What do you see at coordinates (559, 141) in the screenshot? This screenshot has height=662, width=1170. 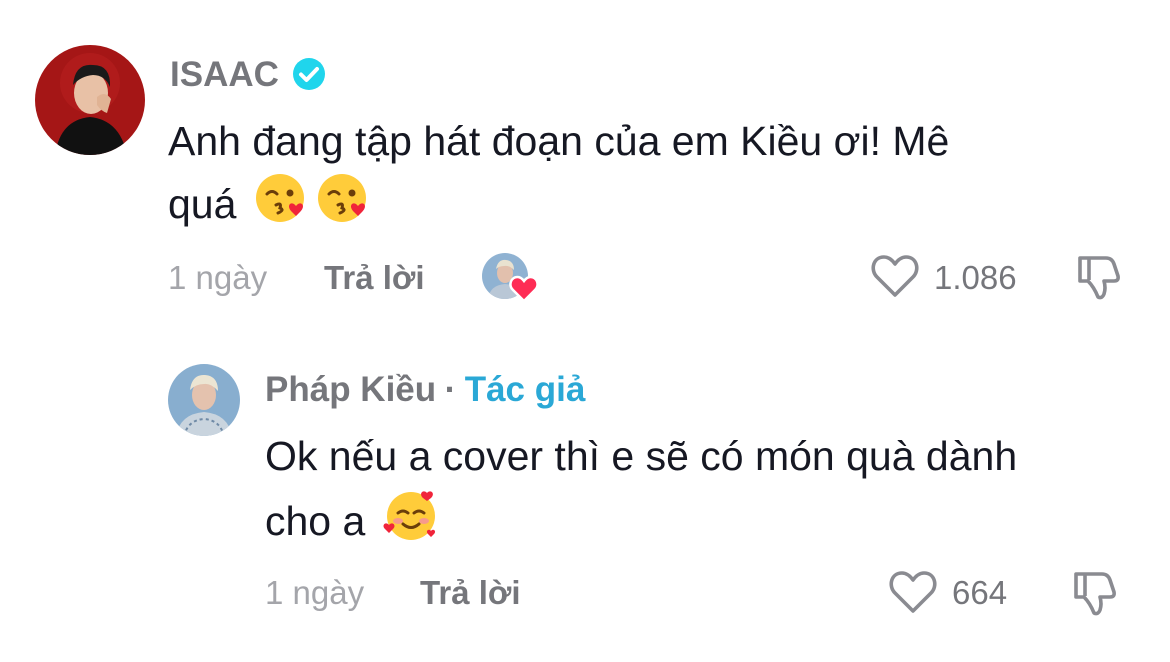 I see `comment-text-line: Anh đang tập hát đoạn của em Kiều ơi! Mê` at bounding box center [559, 141].